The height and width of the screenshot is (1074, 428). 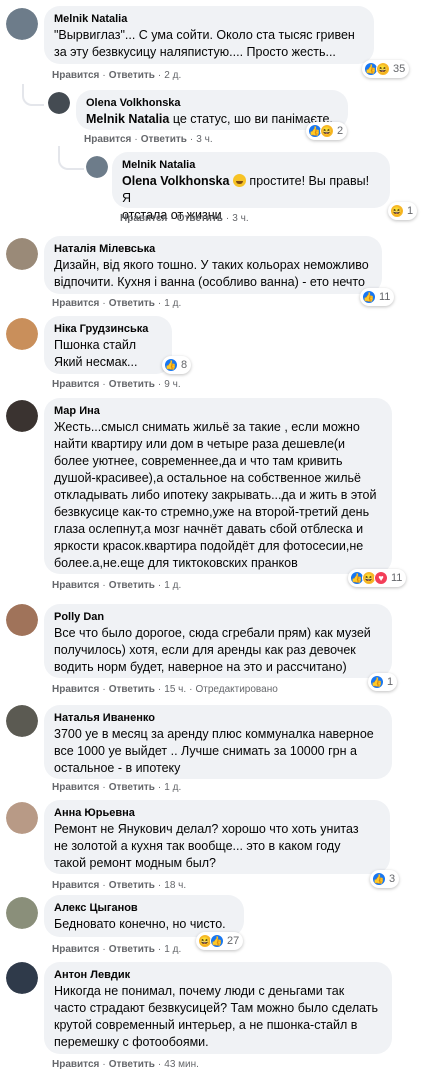 I want to click on author-name: Наталья Иваненко, so click(x=218, y=718).